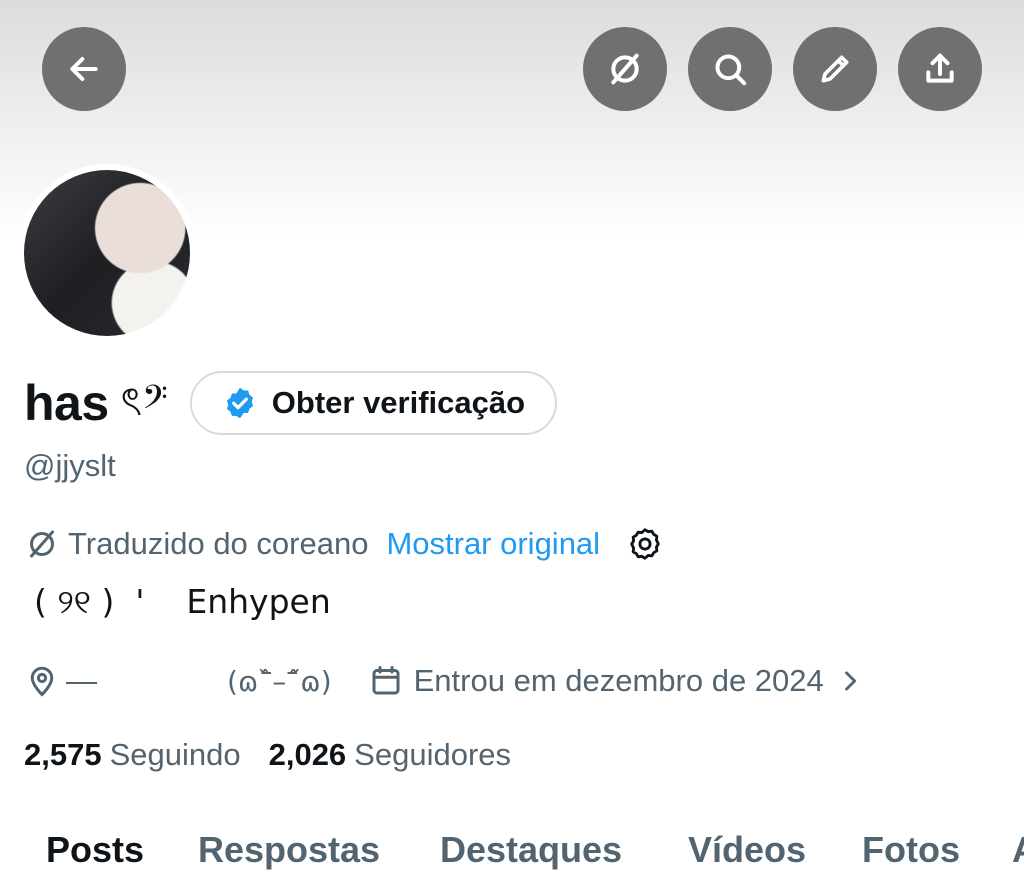 Image resolution: width=1024 pixels, height=895 pixels. What do you see at coordinates (645, 544) in the screenshot?
I see `gear-icon` at bounding box center [645, 544].